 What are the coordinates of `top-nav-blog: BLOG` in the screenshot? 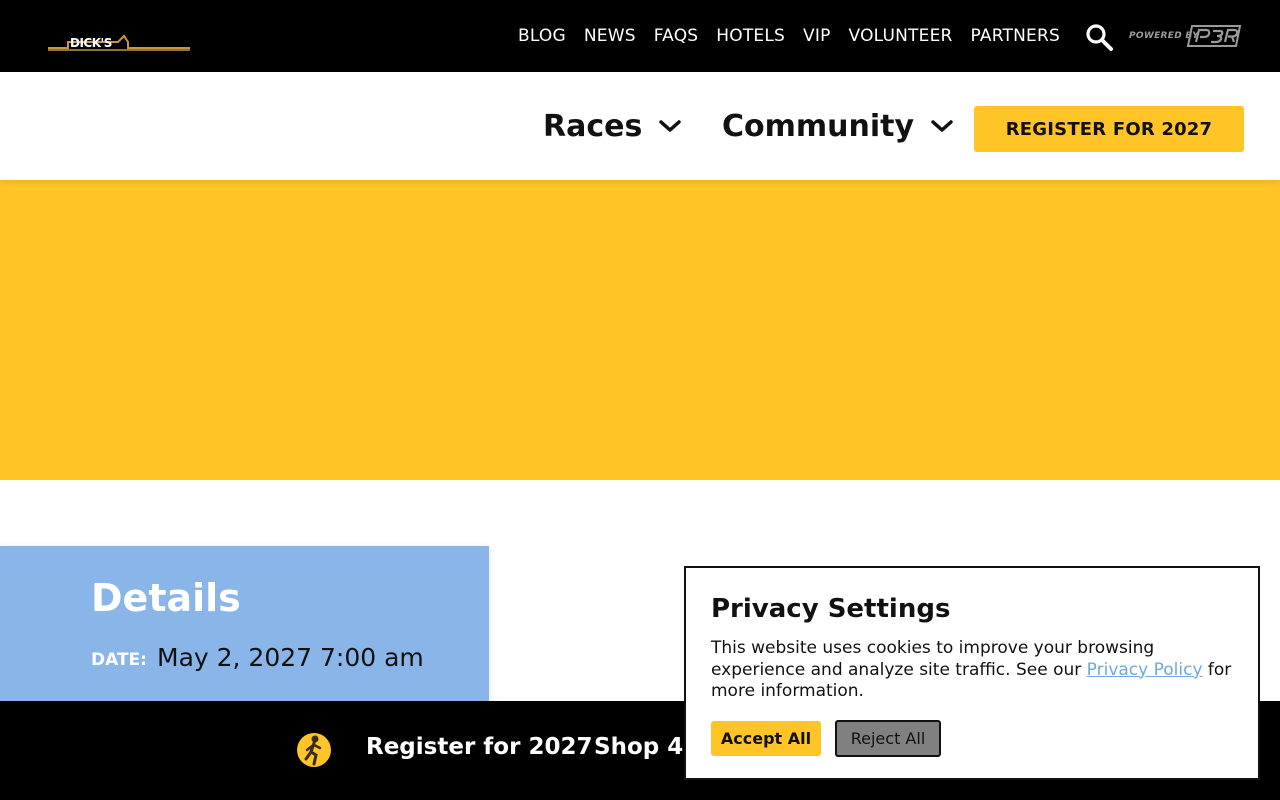 It's located at (542, 36).